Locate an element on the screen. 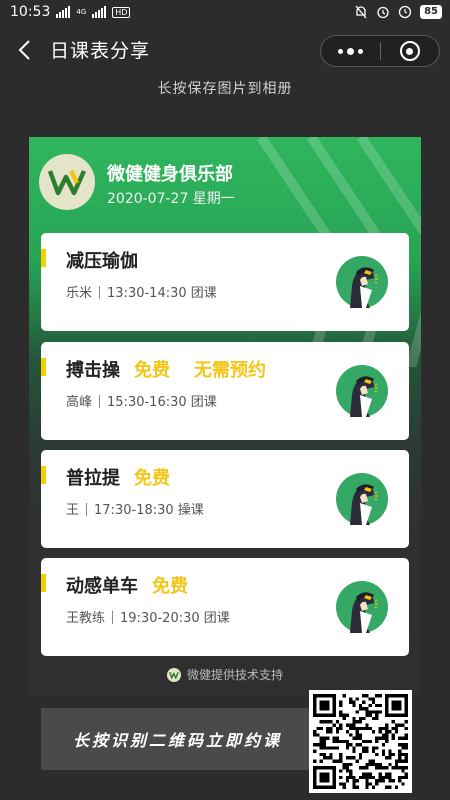  class-title: 普拉提 免费 is located at coordinates (118, 477).